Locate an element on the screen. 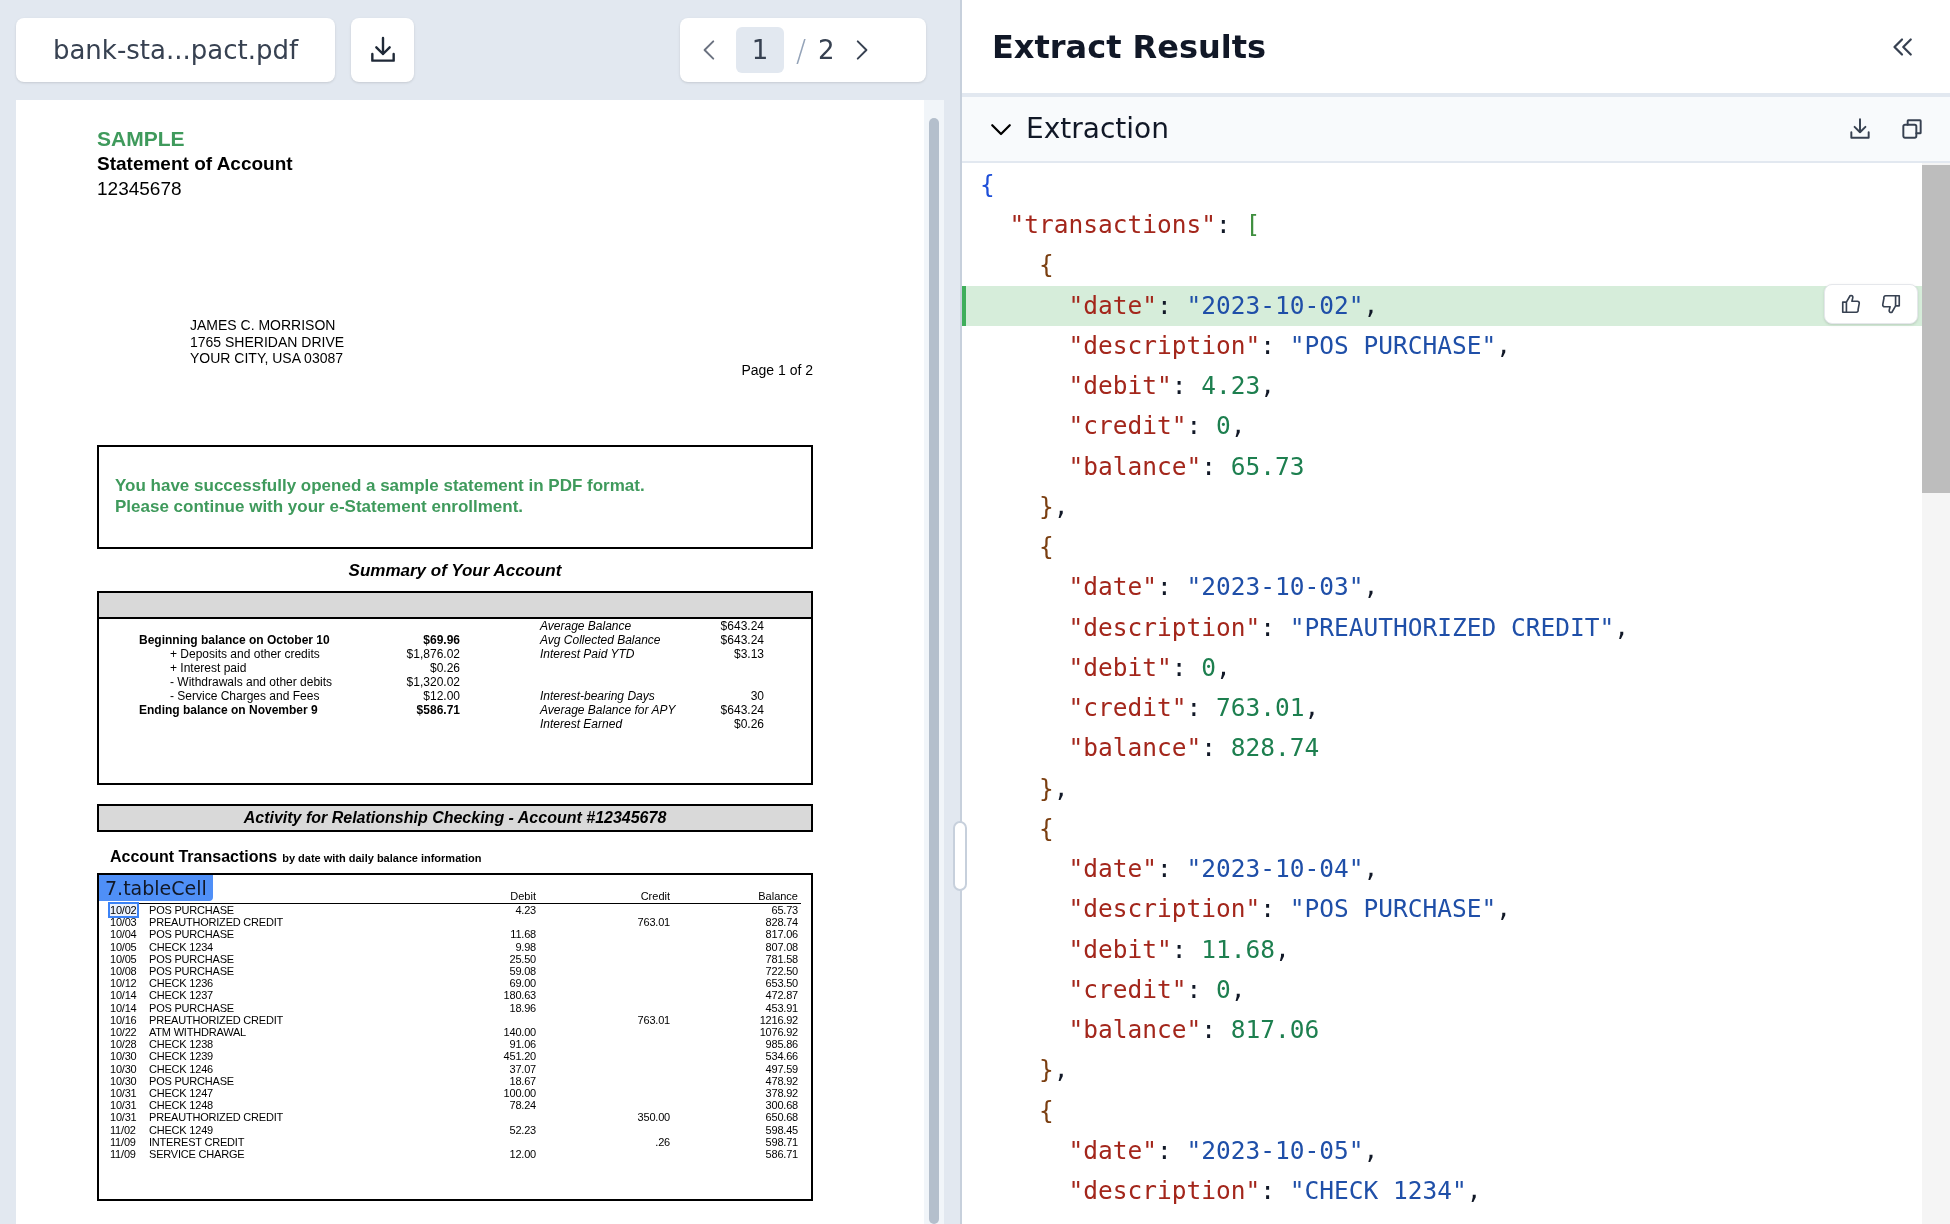 The height and width of the screenshot is (1224, 1950). table-cell: 69.00 is located at coordinates (522, 983).